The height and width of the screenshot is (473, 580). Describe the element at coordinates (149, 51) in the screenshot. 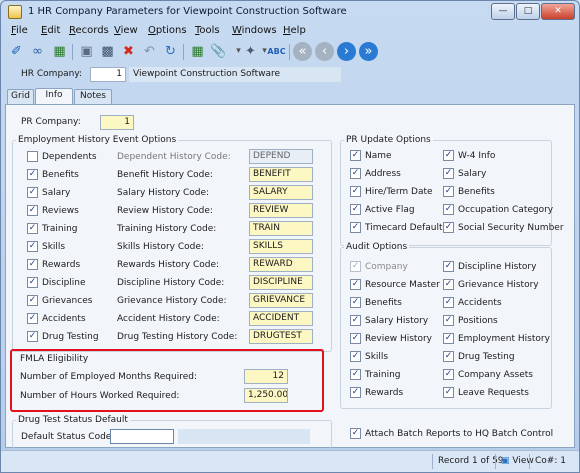

I see `undo-icon: ↶` at that location.